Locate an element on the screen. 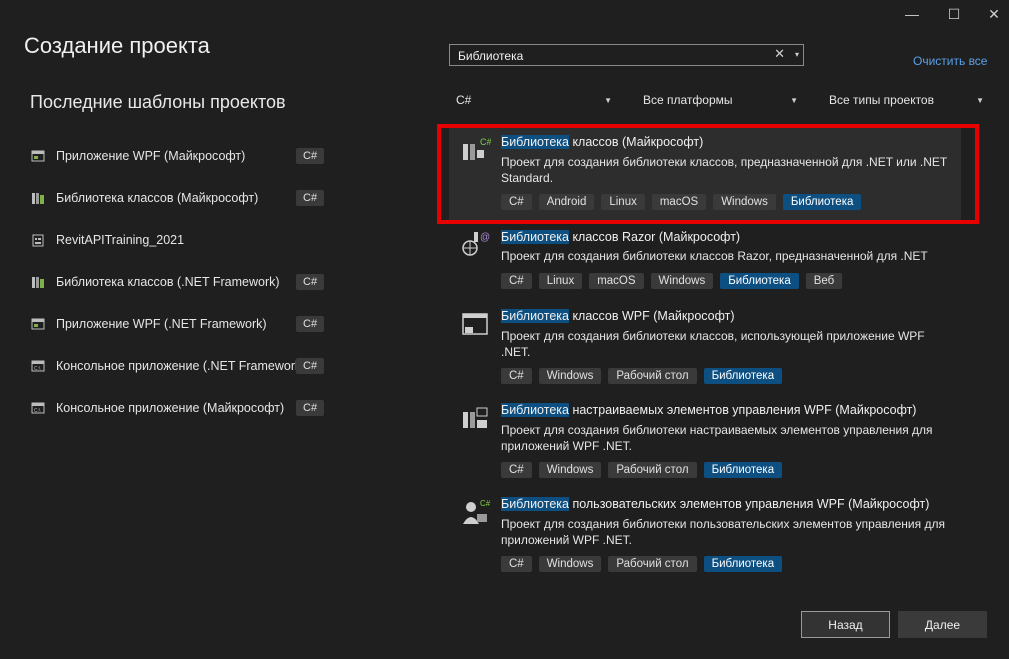 The image size is (1009, 659). next-button: Далее is located at coordinates (942, 624).